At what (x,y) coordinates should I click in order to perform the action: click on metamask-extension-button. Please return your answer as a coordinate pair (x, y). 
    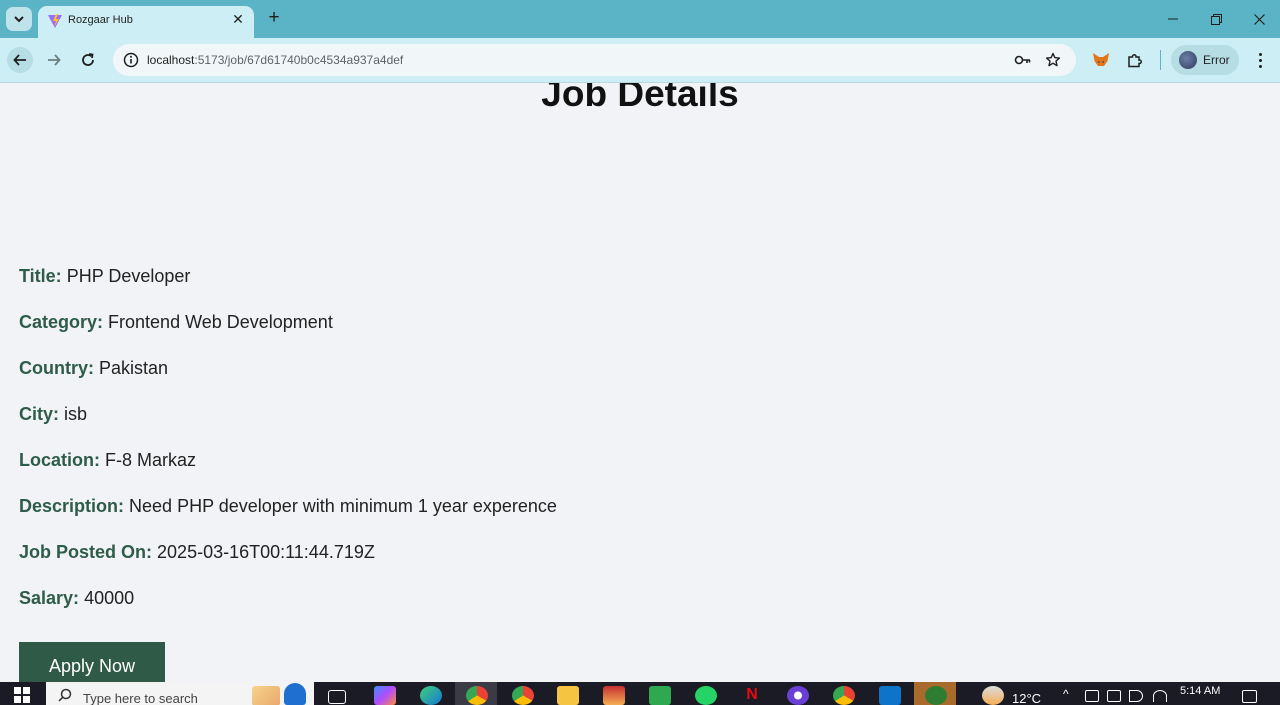
    Looking at the image, I should click on (1101, 60).